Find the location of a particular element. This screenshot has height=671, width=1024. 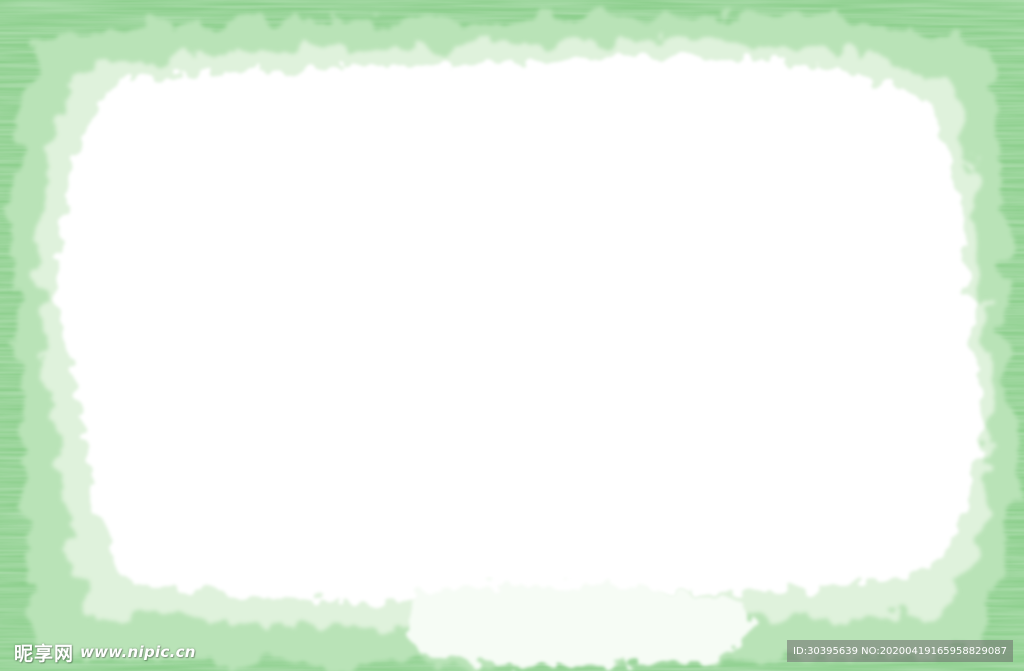

image-id-strip: ID:30395639 NO:20200419165958829087 is located at coordinates (900, 651).